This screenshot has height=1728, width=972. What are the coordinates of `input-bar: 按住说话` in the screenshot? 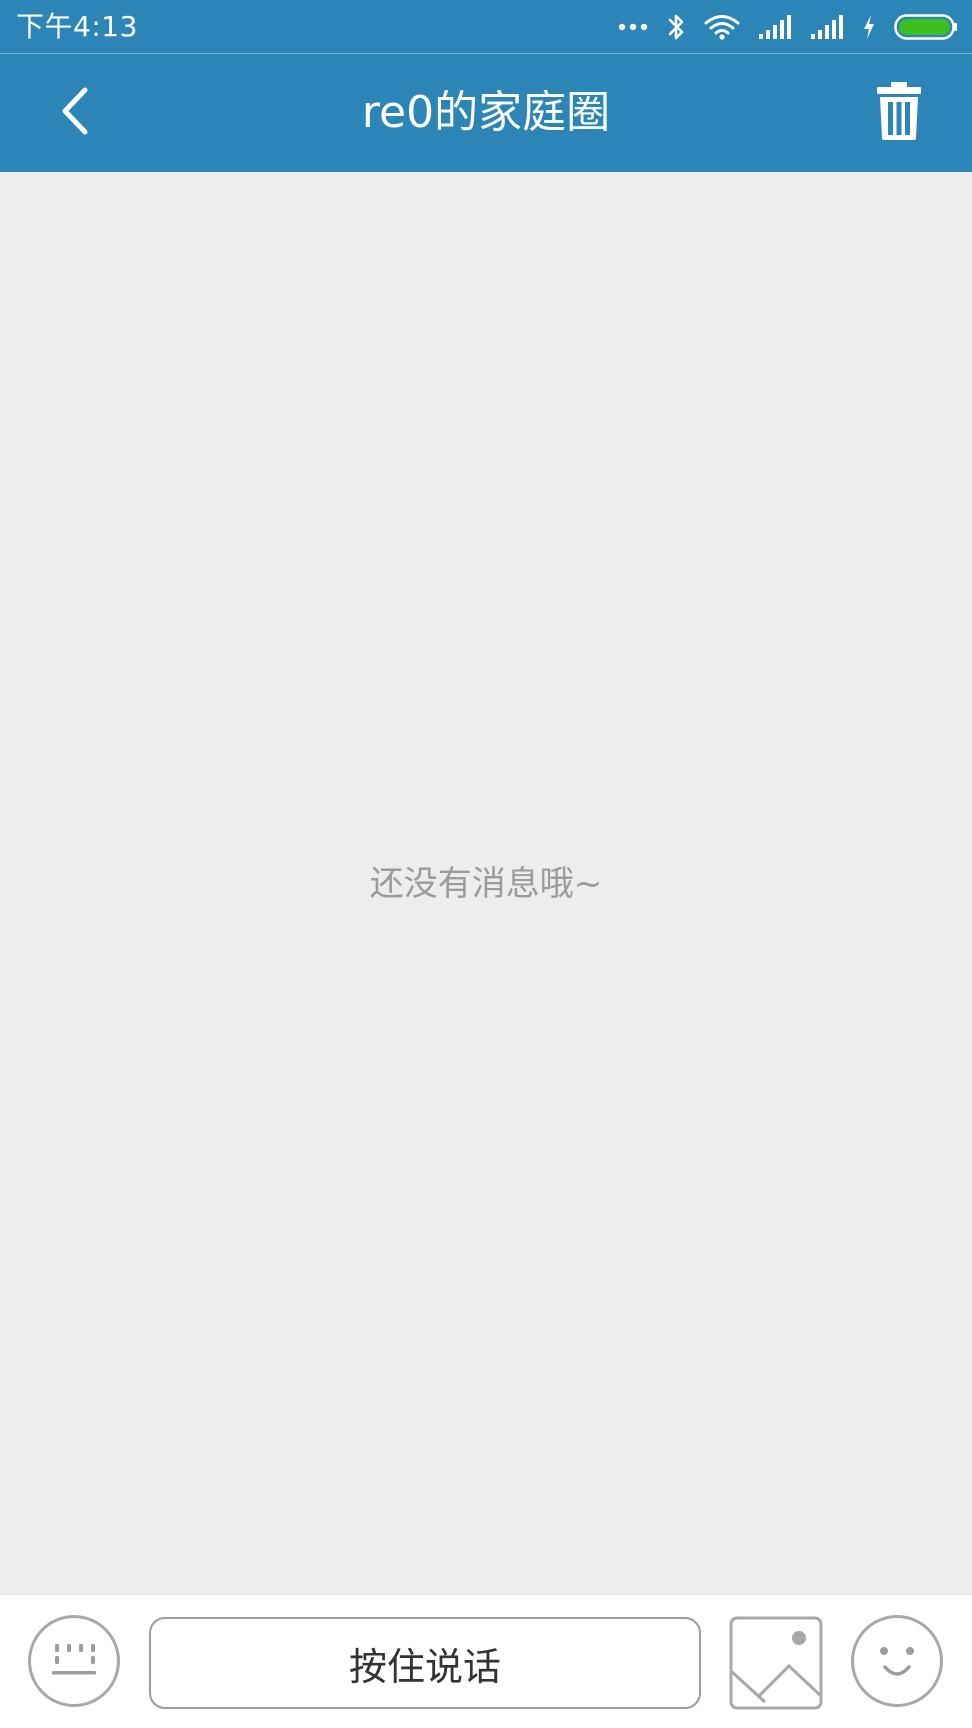 It's located at (486, 1661).